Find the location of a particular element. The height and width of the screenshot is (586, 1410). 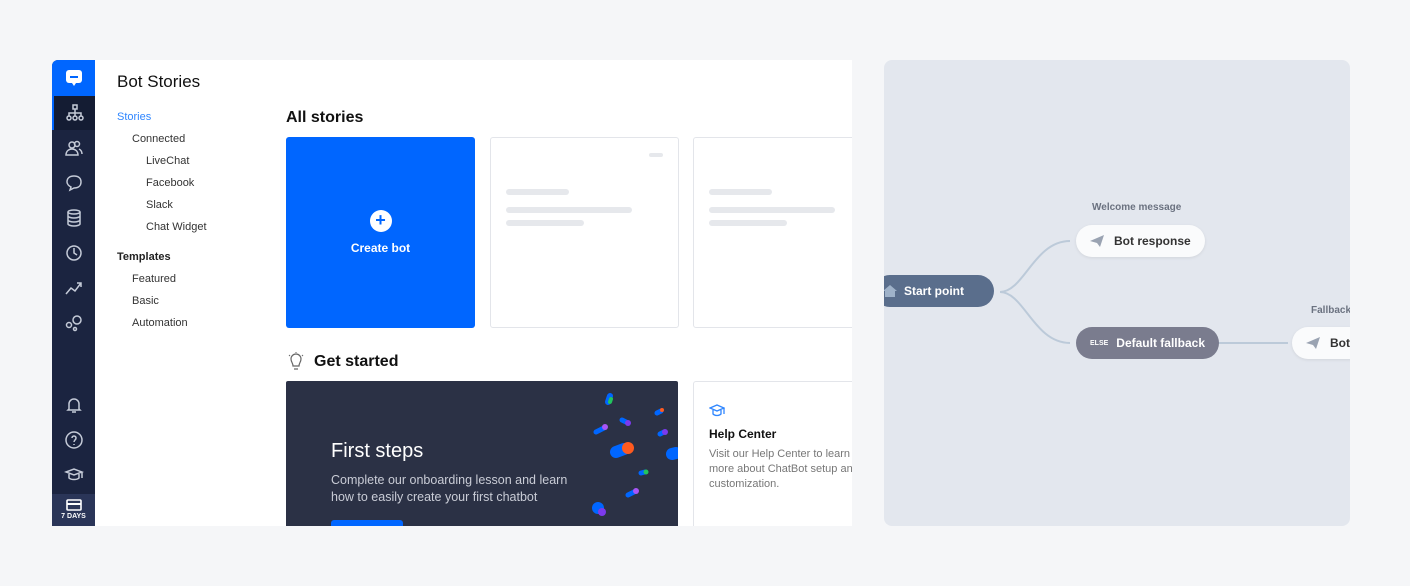

billing-trial-button: 7 DAYS is located at coordinates (73, 510).